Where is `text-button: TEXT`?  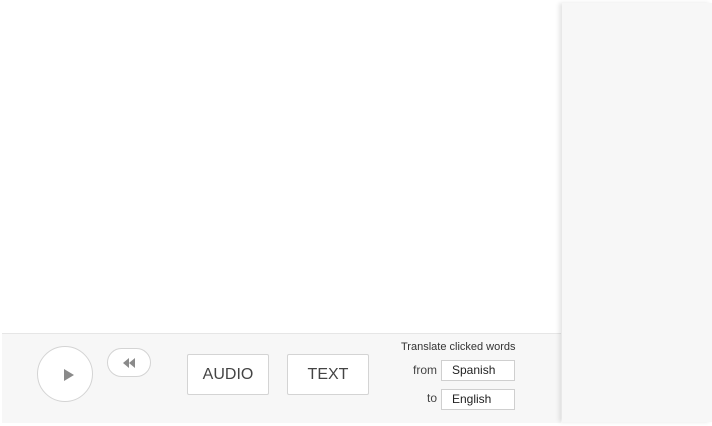 text-button: TEXT is located at coordinates (328, 374).